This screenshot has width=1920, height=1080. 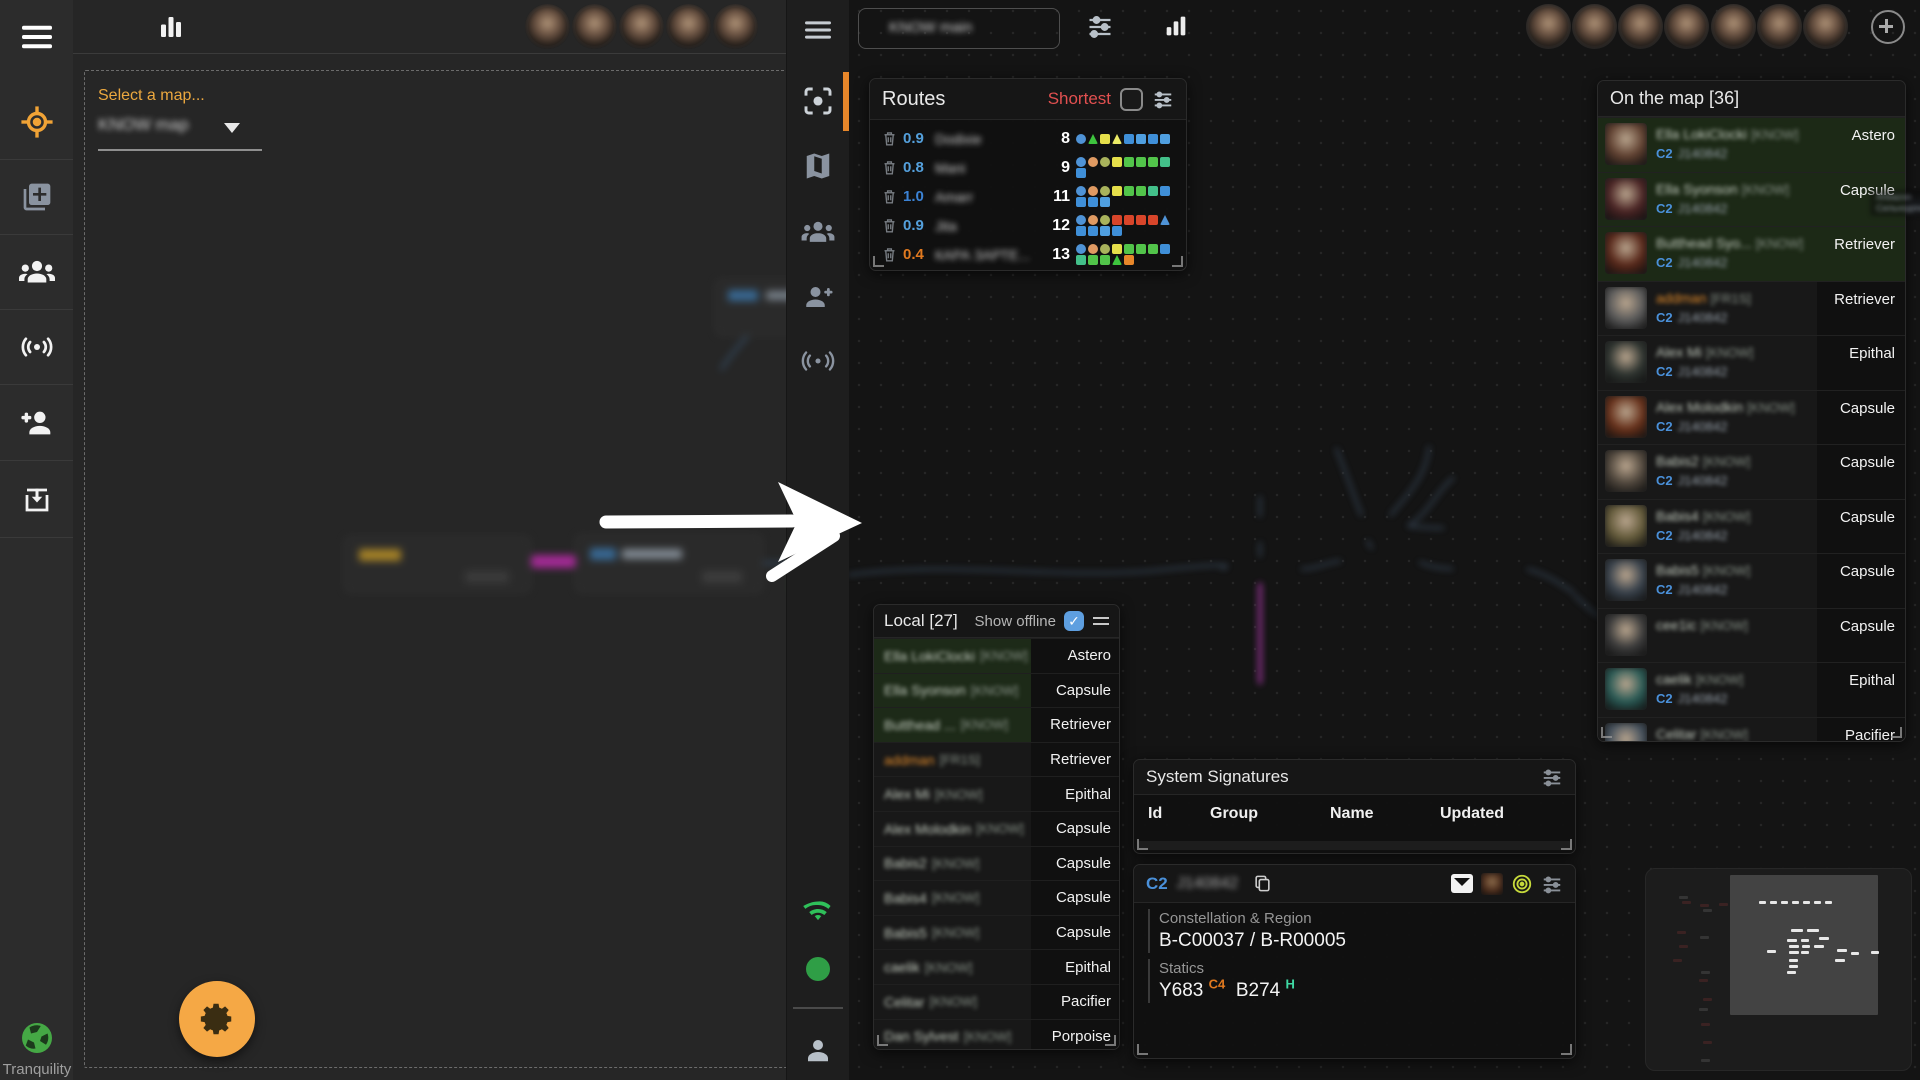 I want to click on on-the-map-header: On the map [36], so click(x=1751, y=99).